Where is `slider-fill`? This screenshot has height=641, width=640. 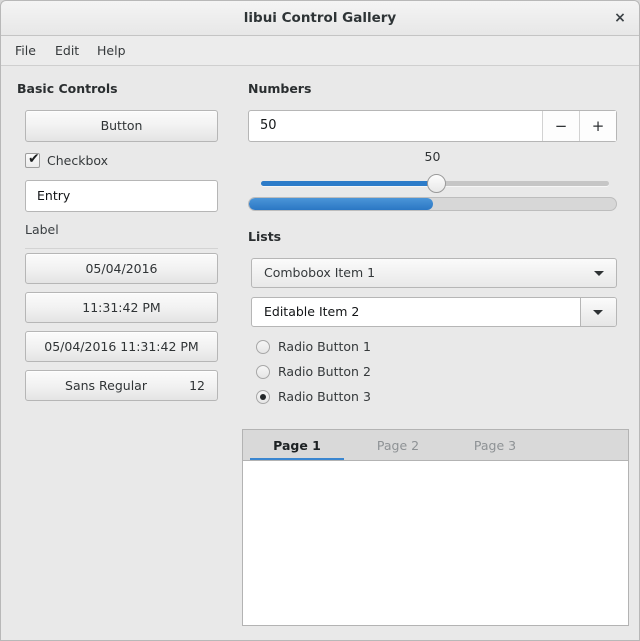 slider-fill is located at coordinates (349, 183).